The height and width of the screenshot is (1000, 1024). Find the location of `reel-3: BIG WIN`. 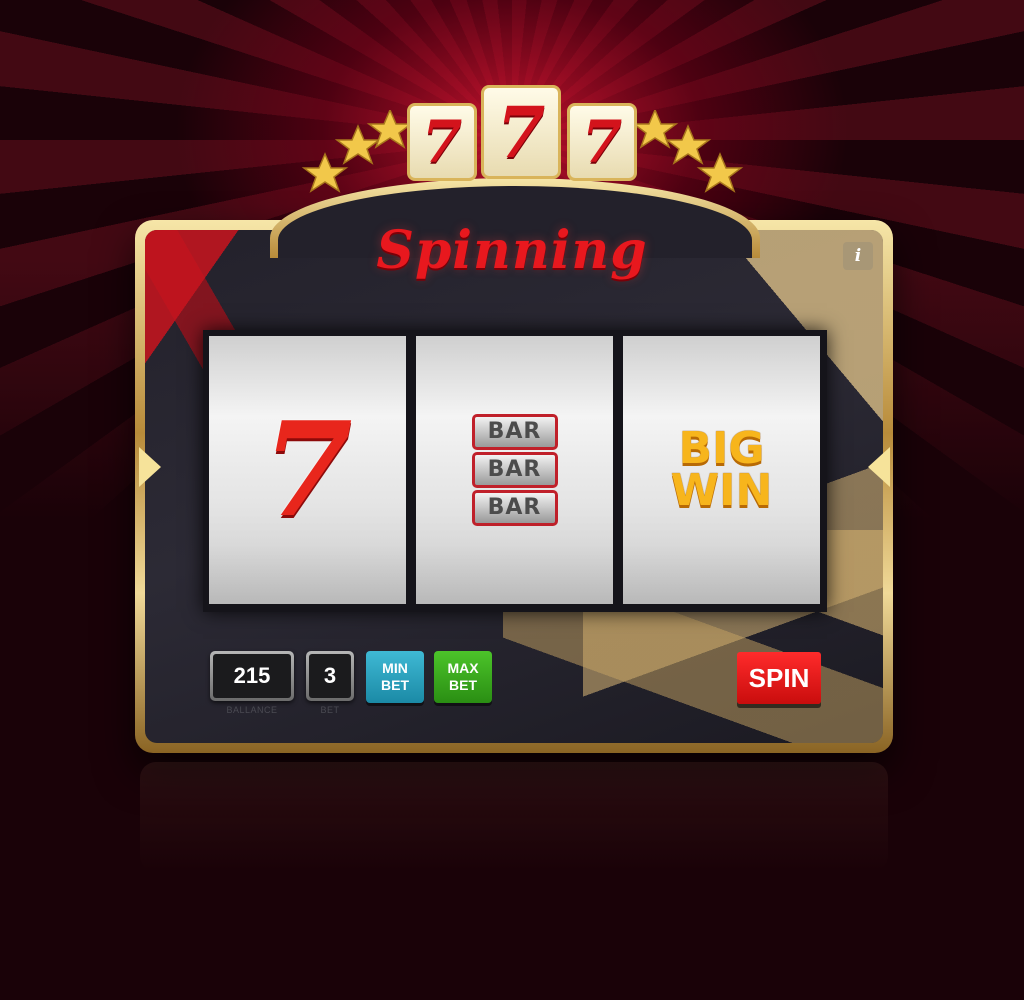

reel-3: BIG WIN is located at coordinates (721, 470).